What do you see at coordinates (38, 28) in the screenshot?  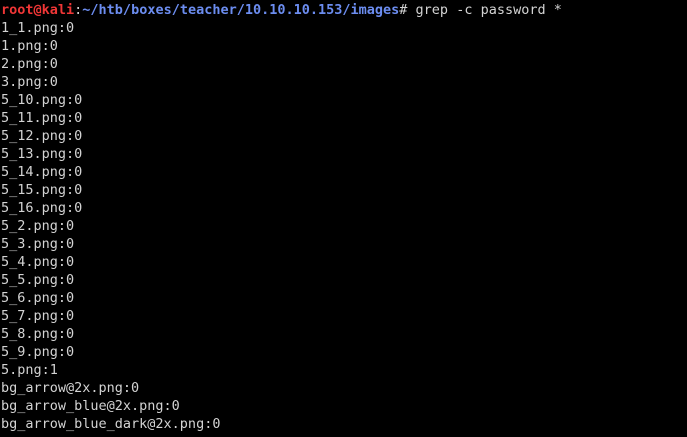 I see `output-line: 1_1.png:0` at bounding box center [38, 28].